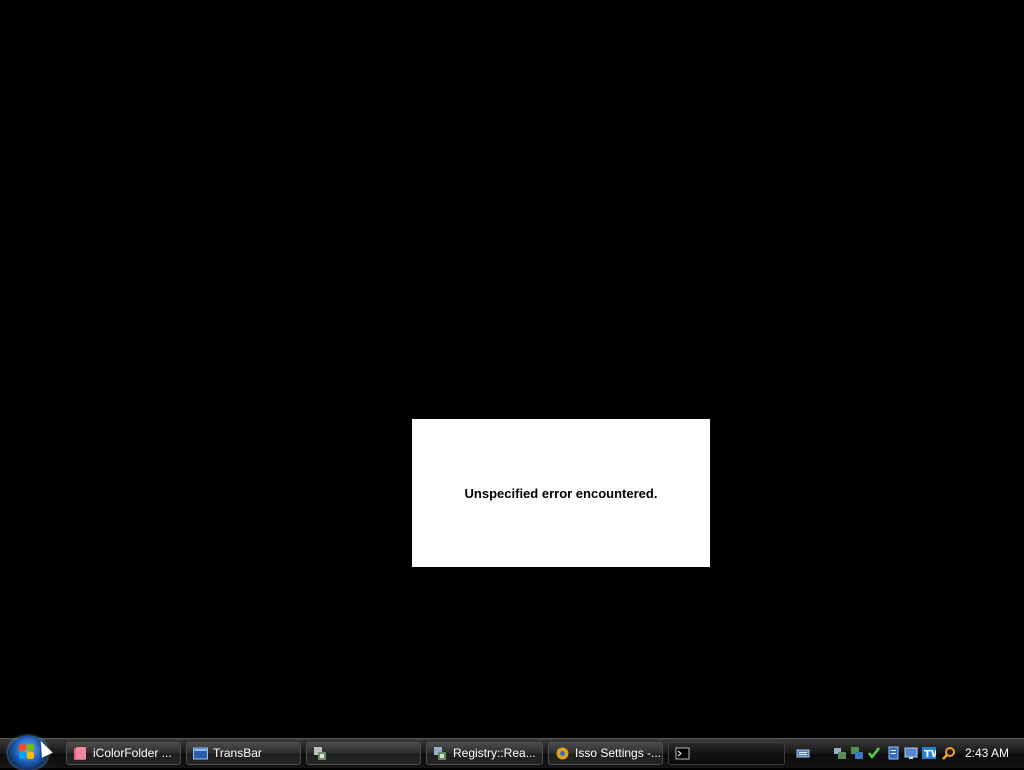  I want to click on system-tray: TW 2:43 AM, so click(905, 754).